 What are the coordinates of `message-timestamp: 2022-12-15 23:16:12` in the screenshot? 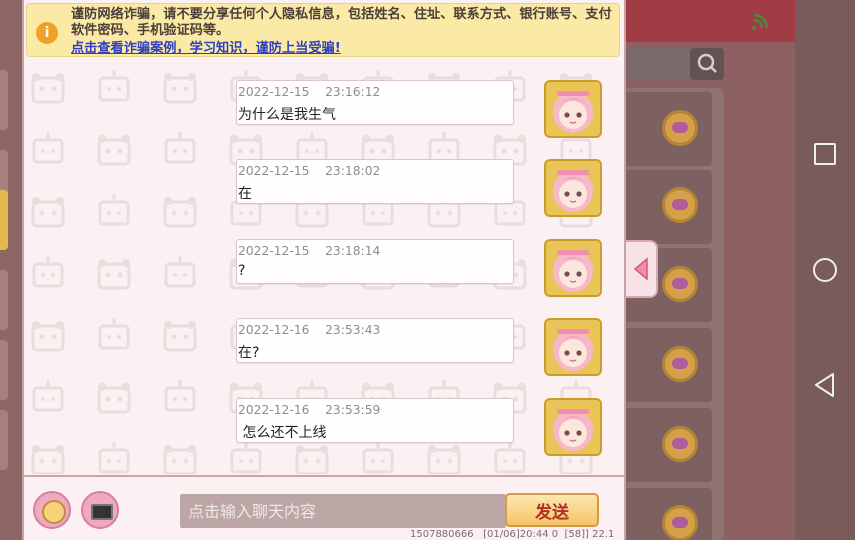 It's located at (309, 92).